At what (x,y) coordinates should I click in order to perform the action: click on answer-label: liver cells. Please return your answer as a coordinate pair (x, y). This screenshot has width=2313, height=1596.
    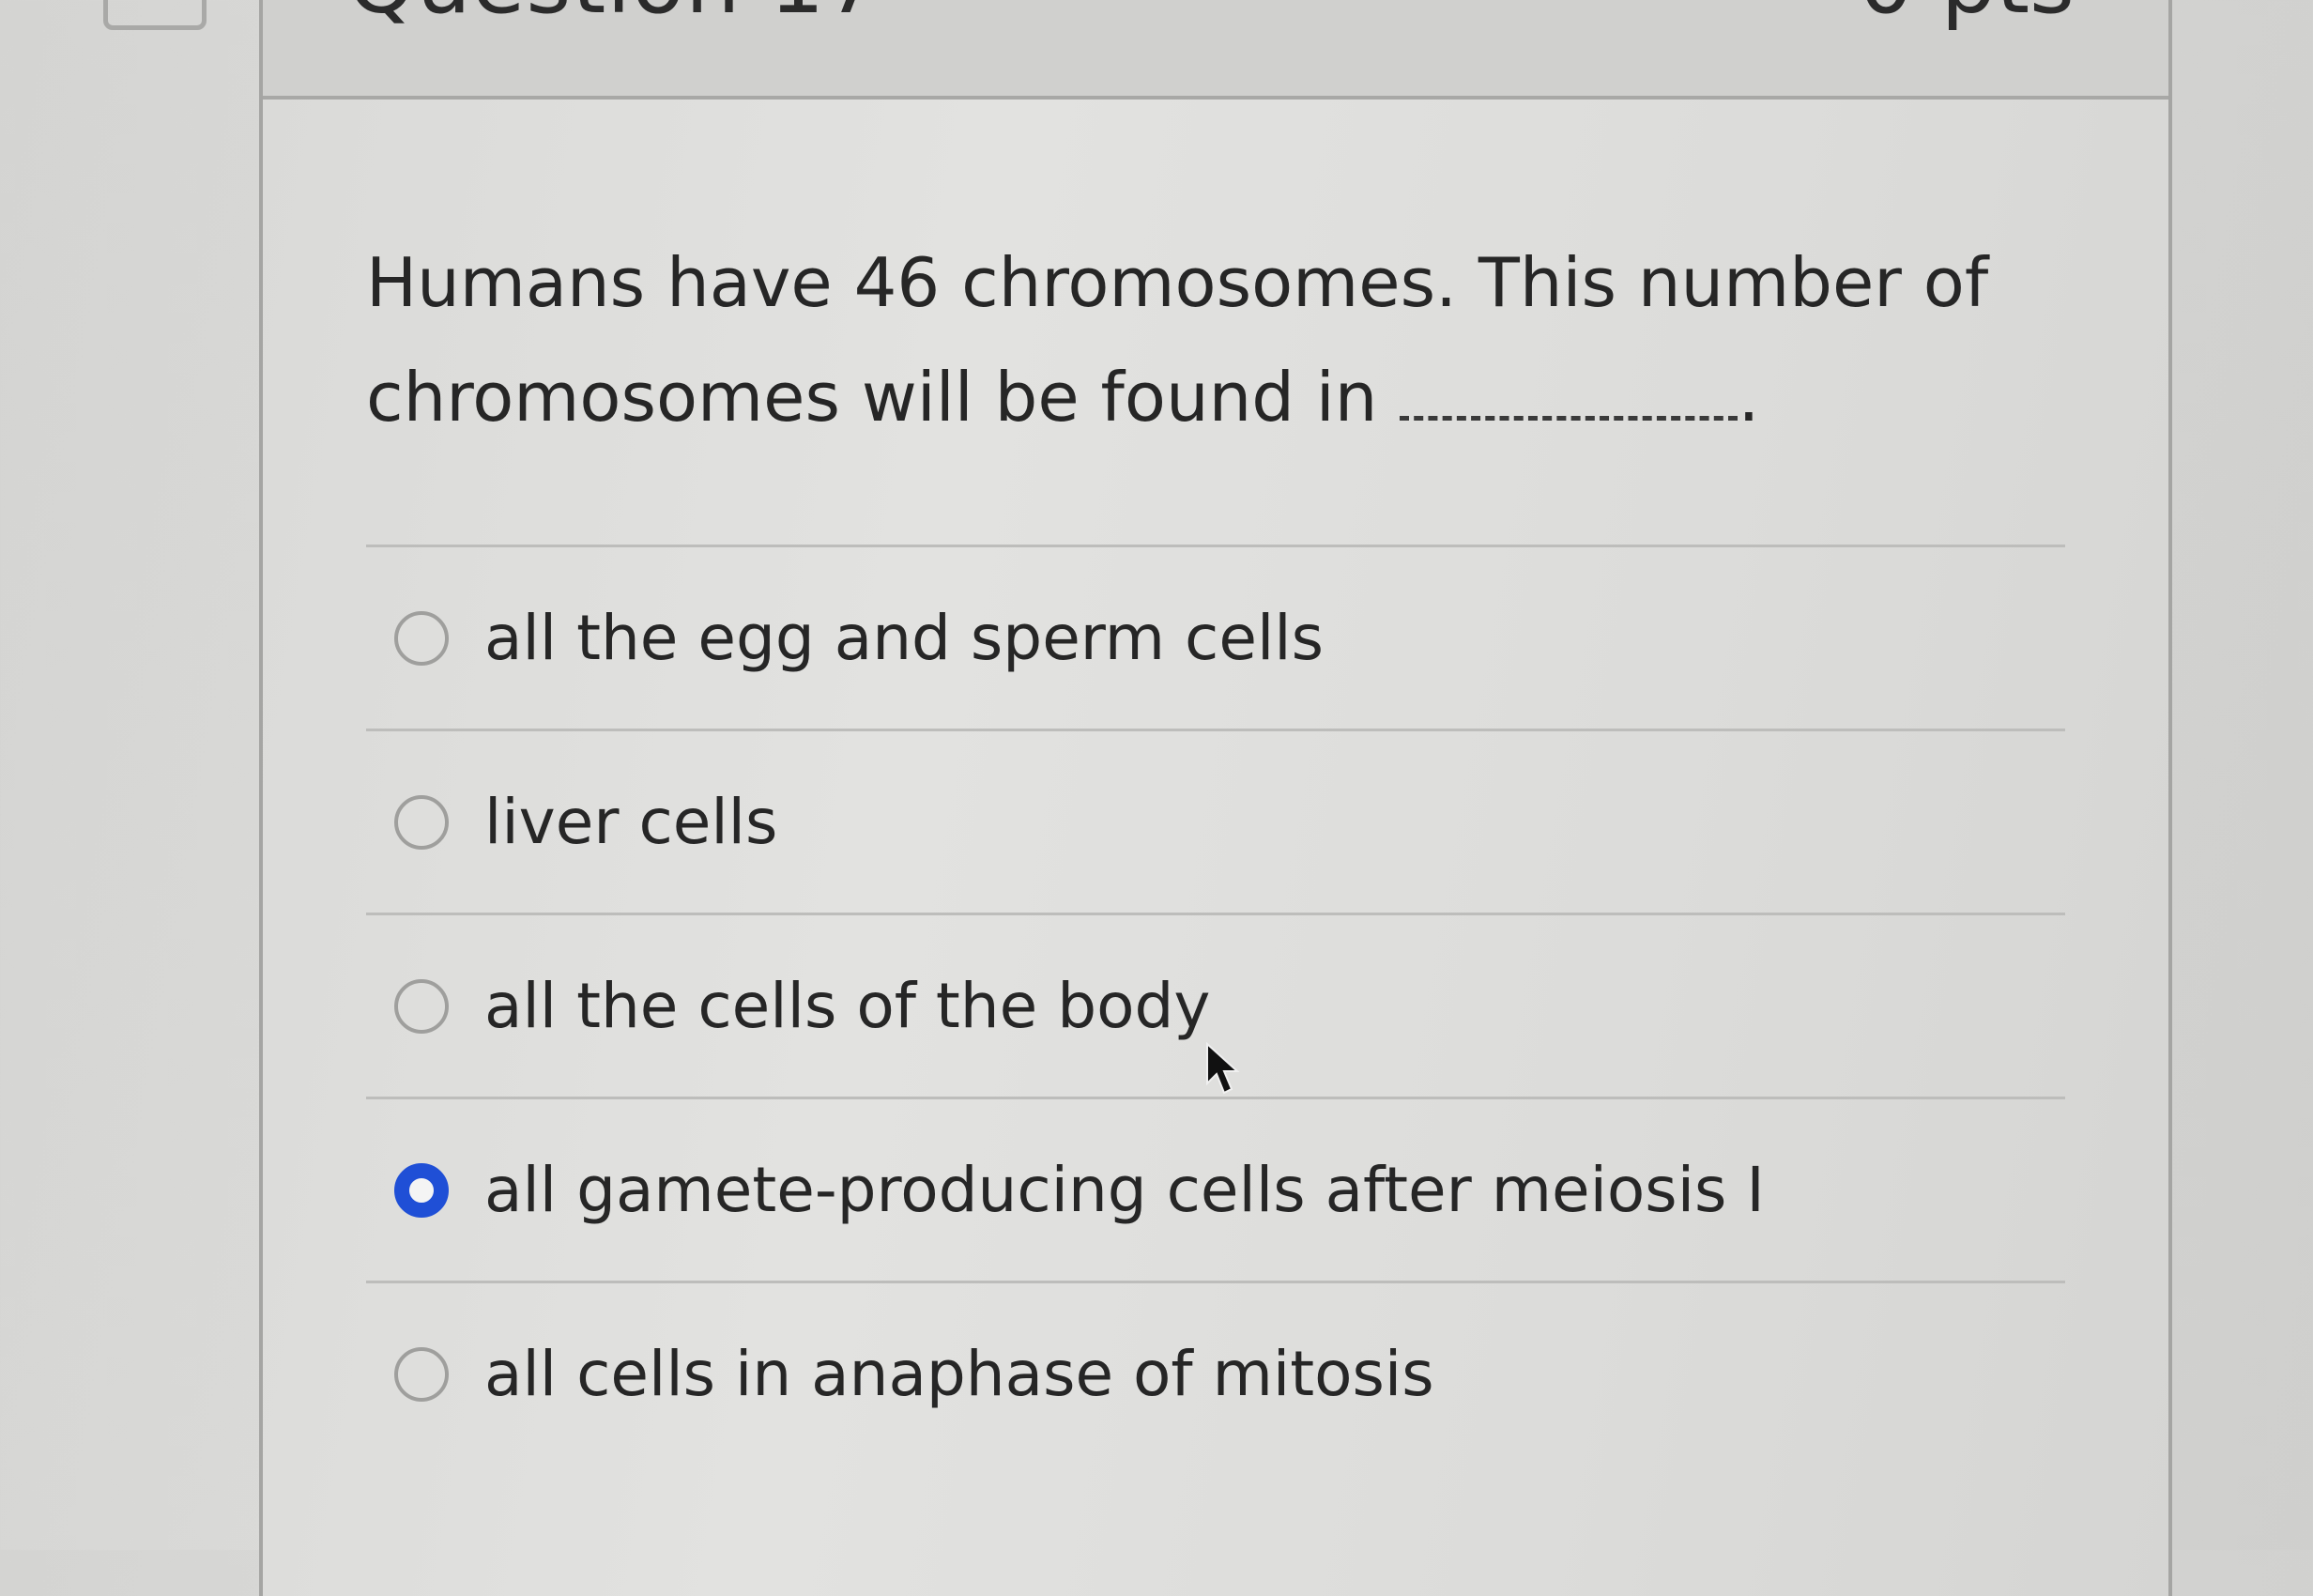
    Looking at the image, I should click on (631, 822).